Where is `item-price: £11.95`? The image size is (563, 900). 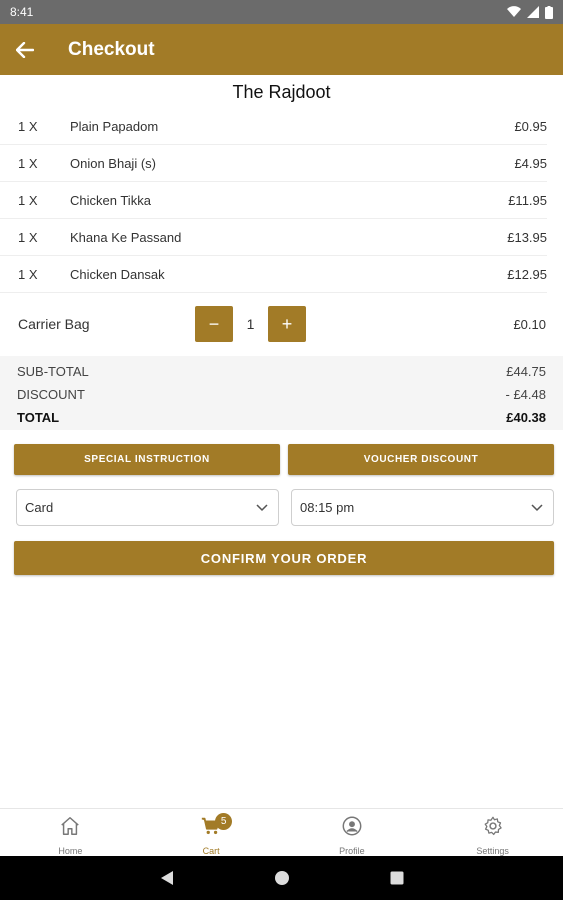
item-price: £11.95 is located at coordinates (527, 200).